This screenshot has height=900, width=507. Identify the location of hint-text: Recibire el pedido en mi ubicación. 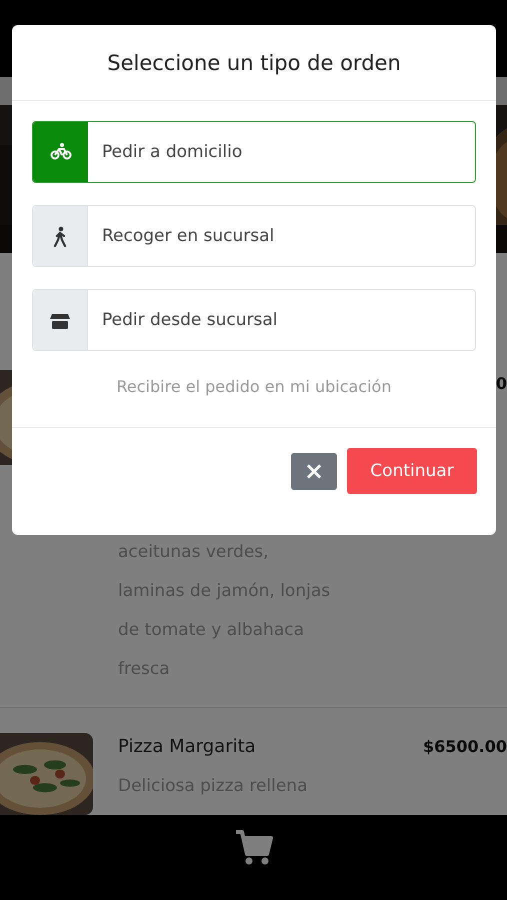
(254, 386).